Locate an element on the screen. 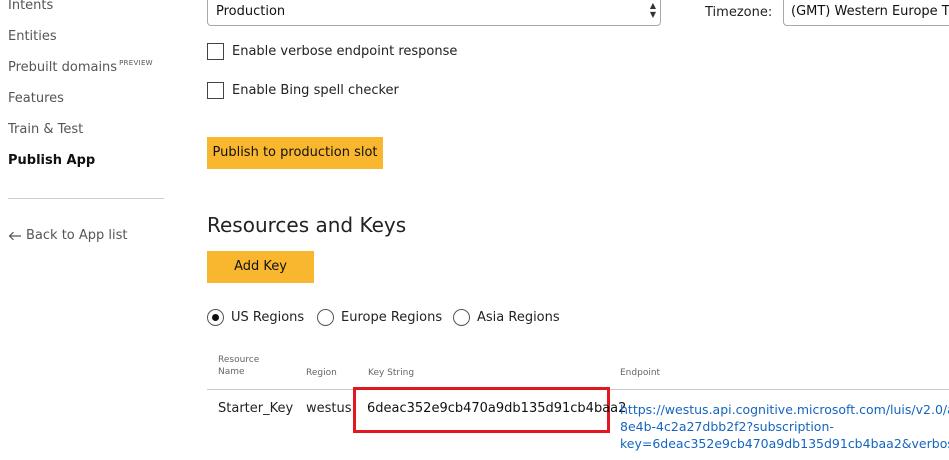 The image size is (949, 460). column-header-endpoint: Endpoint is located at coordinates (640, 373).